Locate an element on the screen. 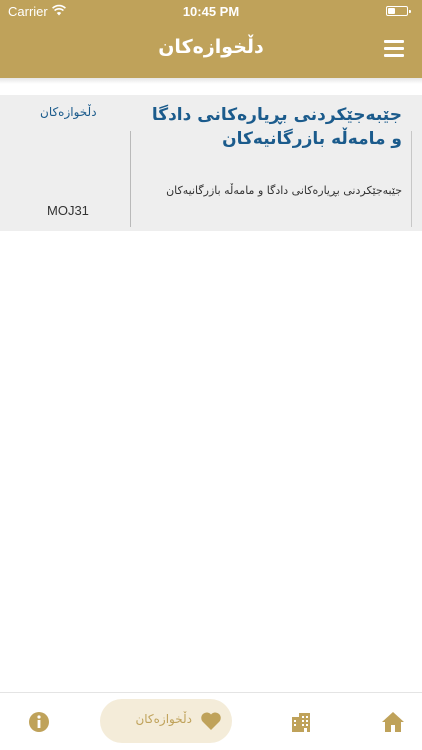 This screenshot has width=422, height=750. home-icon is located at coordinates (393, 722).